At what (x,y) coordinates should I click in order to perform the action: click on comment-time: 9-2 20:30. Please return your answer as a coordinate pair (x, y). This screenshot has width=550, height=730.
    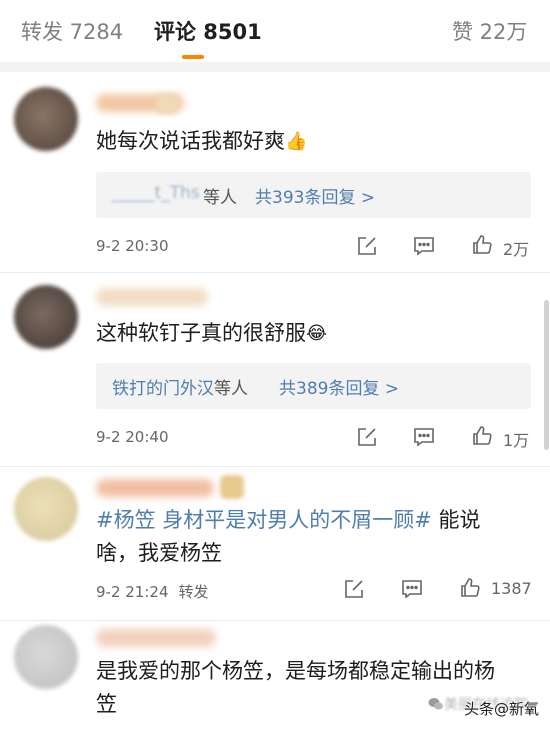
    Looking at the image, I should click on (132, 246).